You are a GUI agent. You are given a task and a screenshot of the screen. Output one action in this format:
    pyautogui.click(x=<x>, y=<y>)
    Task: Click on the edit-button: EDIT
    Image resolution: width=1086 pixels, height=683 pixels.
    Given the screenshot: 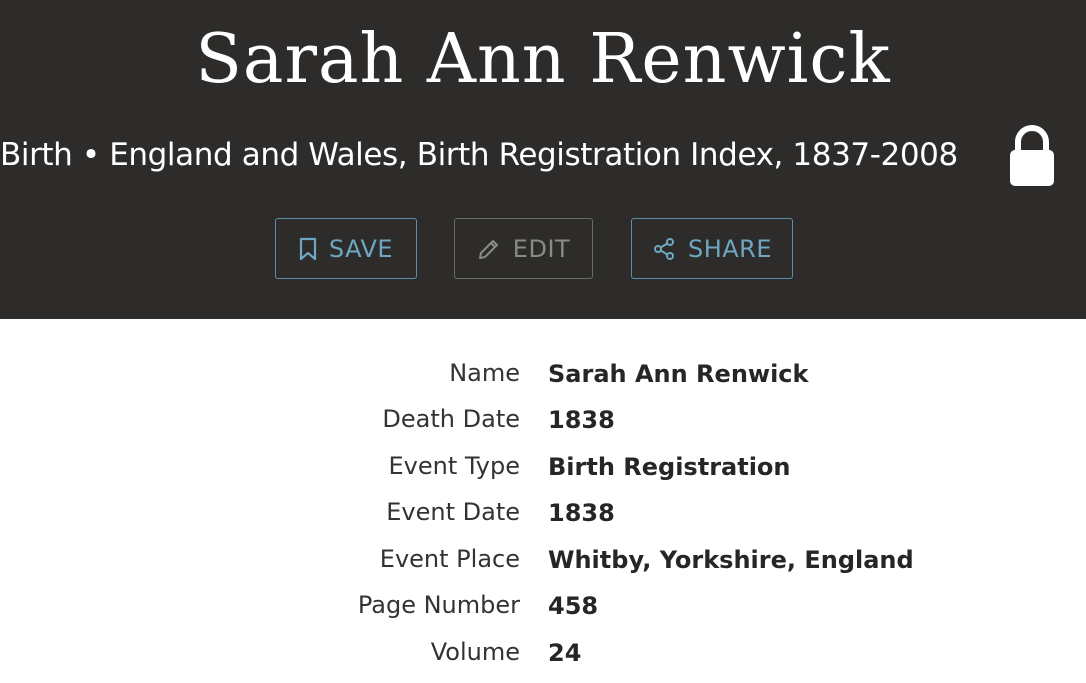 What is the action you would take?
    pyautogui.click(x=523, y=248)
    